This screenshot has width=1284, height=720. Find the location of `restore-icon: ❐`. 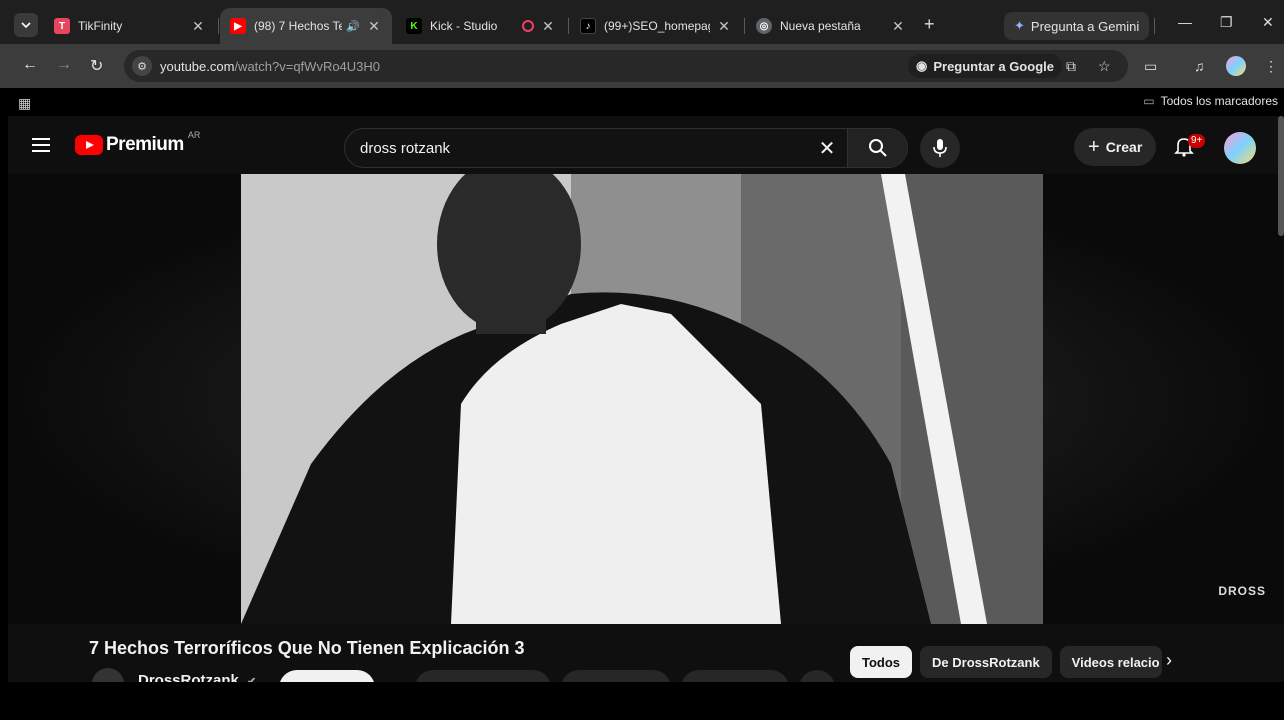

restore-icon: ❐ is located at coordinates (1226, 22).